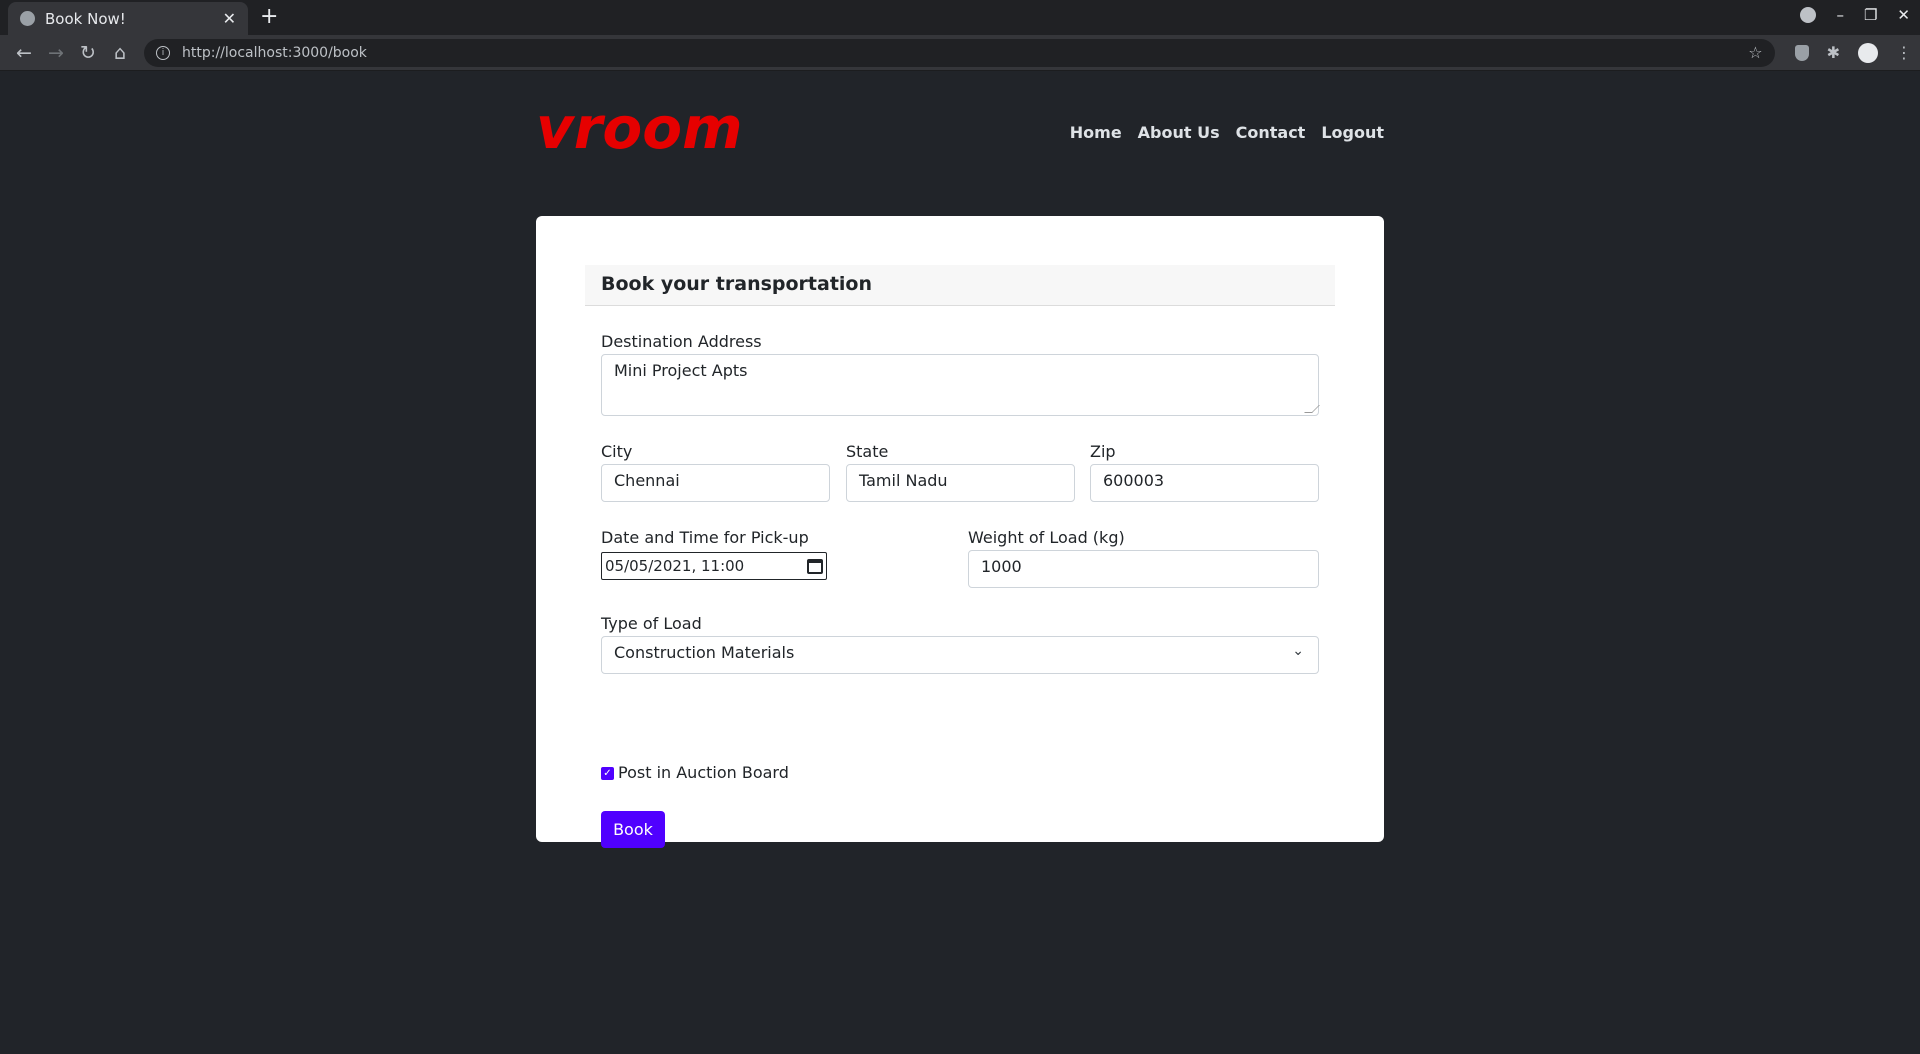  I want to click on load-type-select: Construction Materials ⌄, so click(960, 655).